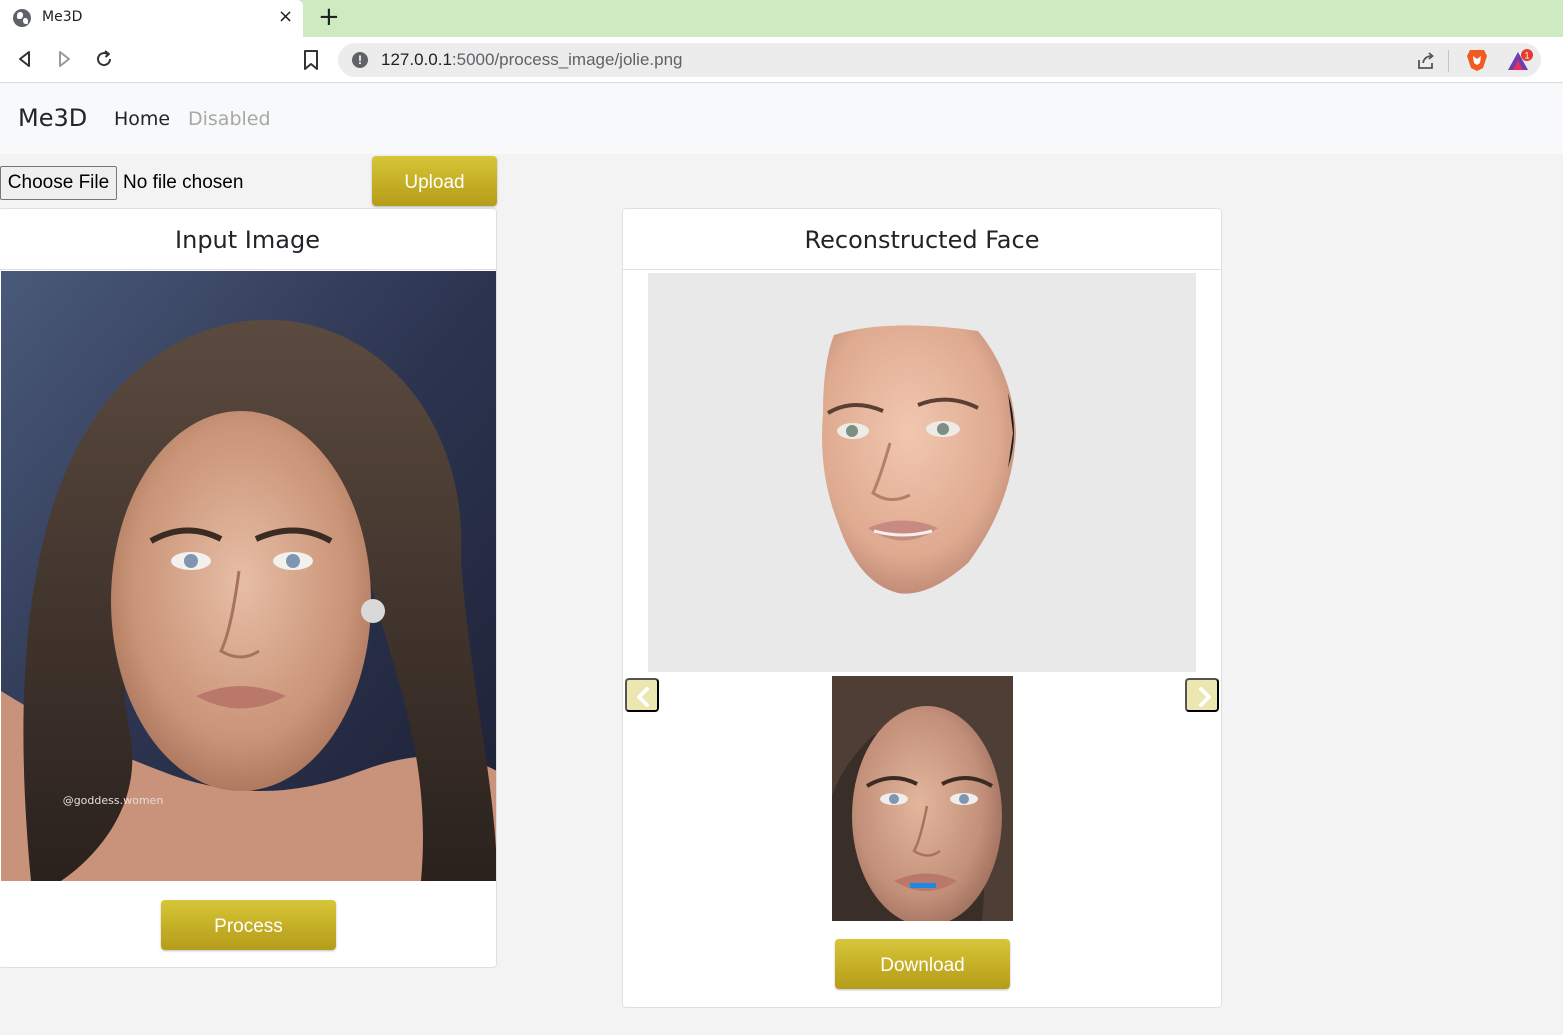 This screenshot has height=1035, width=1563. I want to click on brave-shields-icon, so click(1477, 60).